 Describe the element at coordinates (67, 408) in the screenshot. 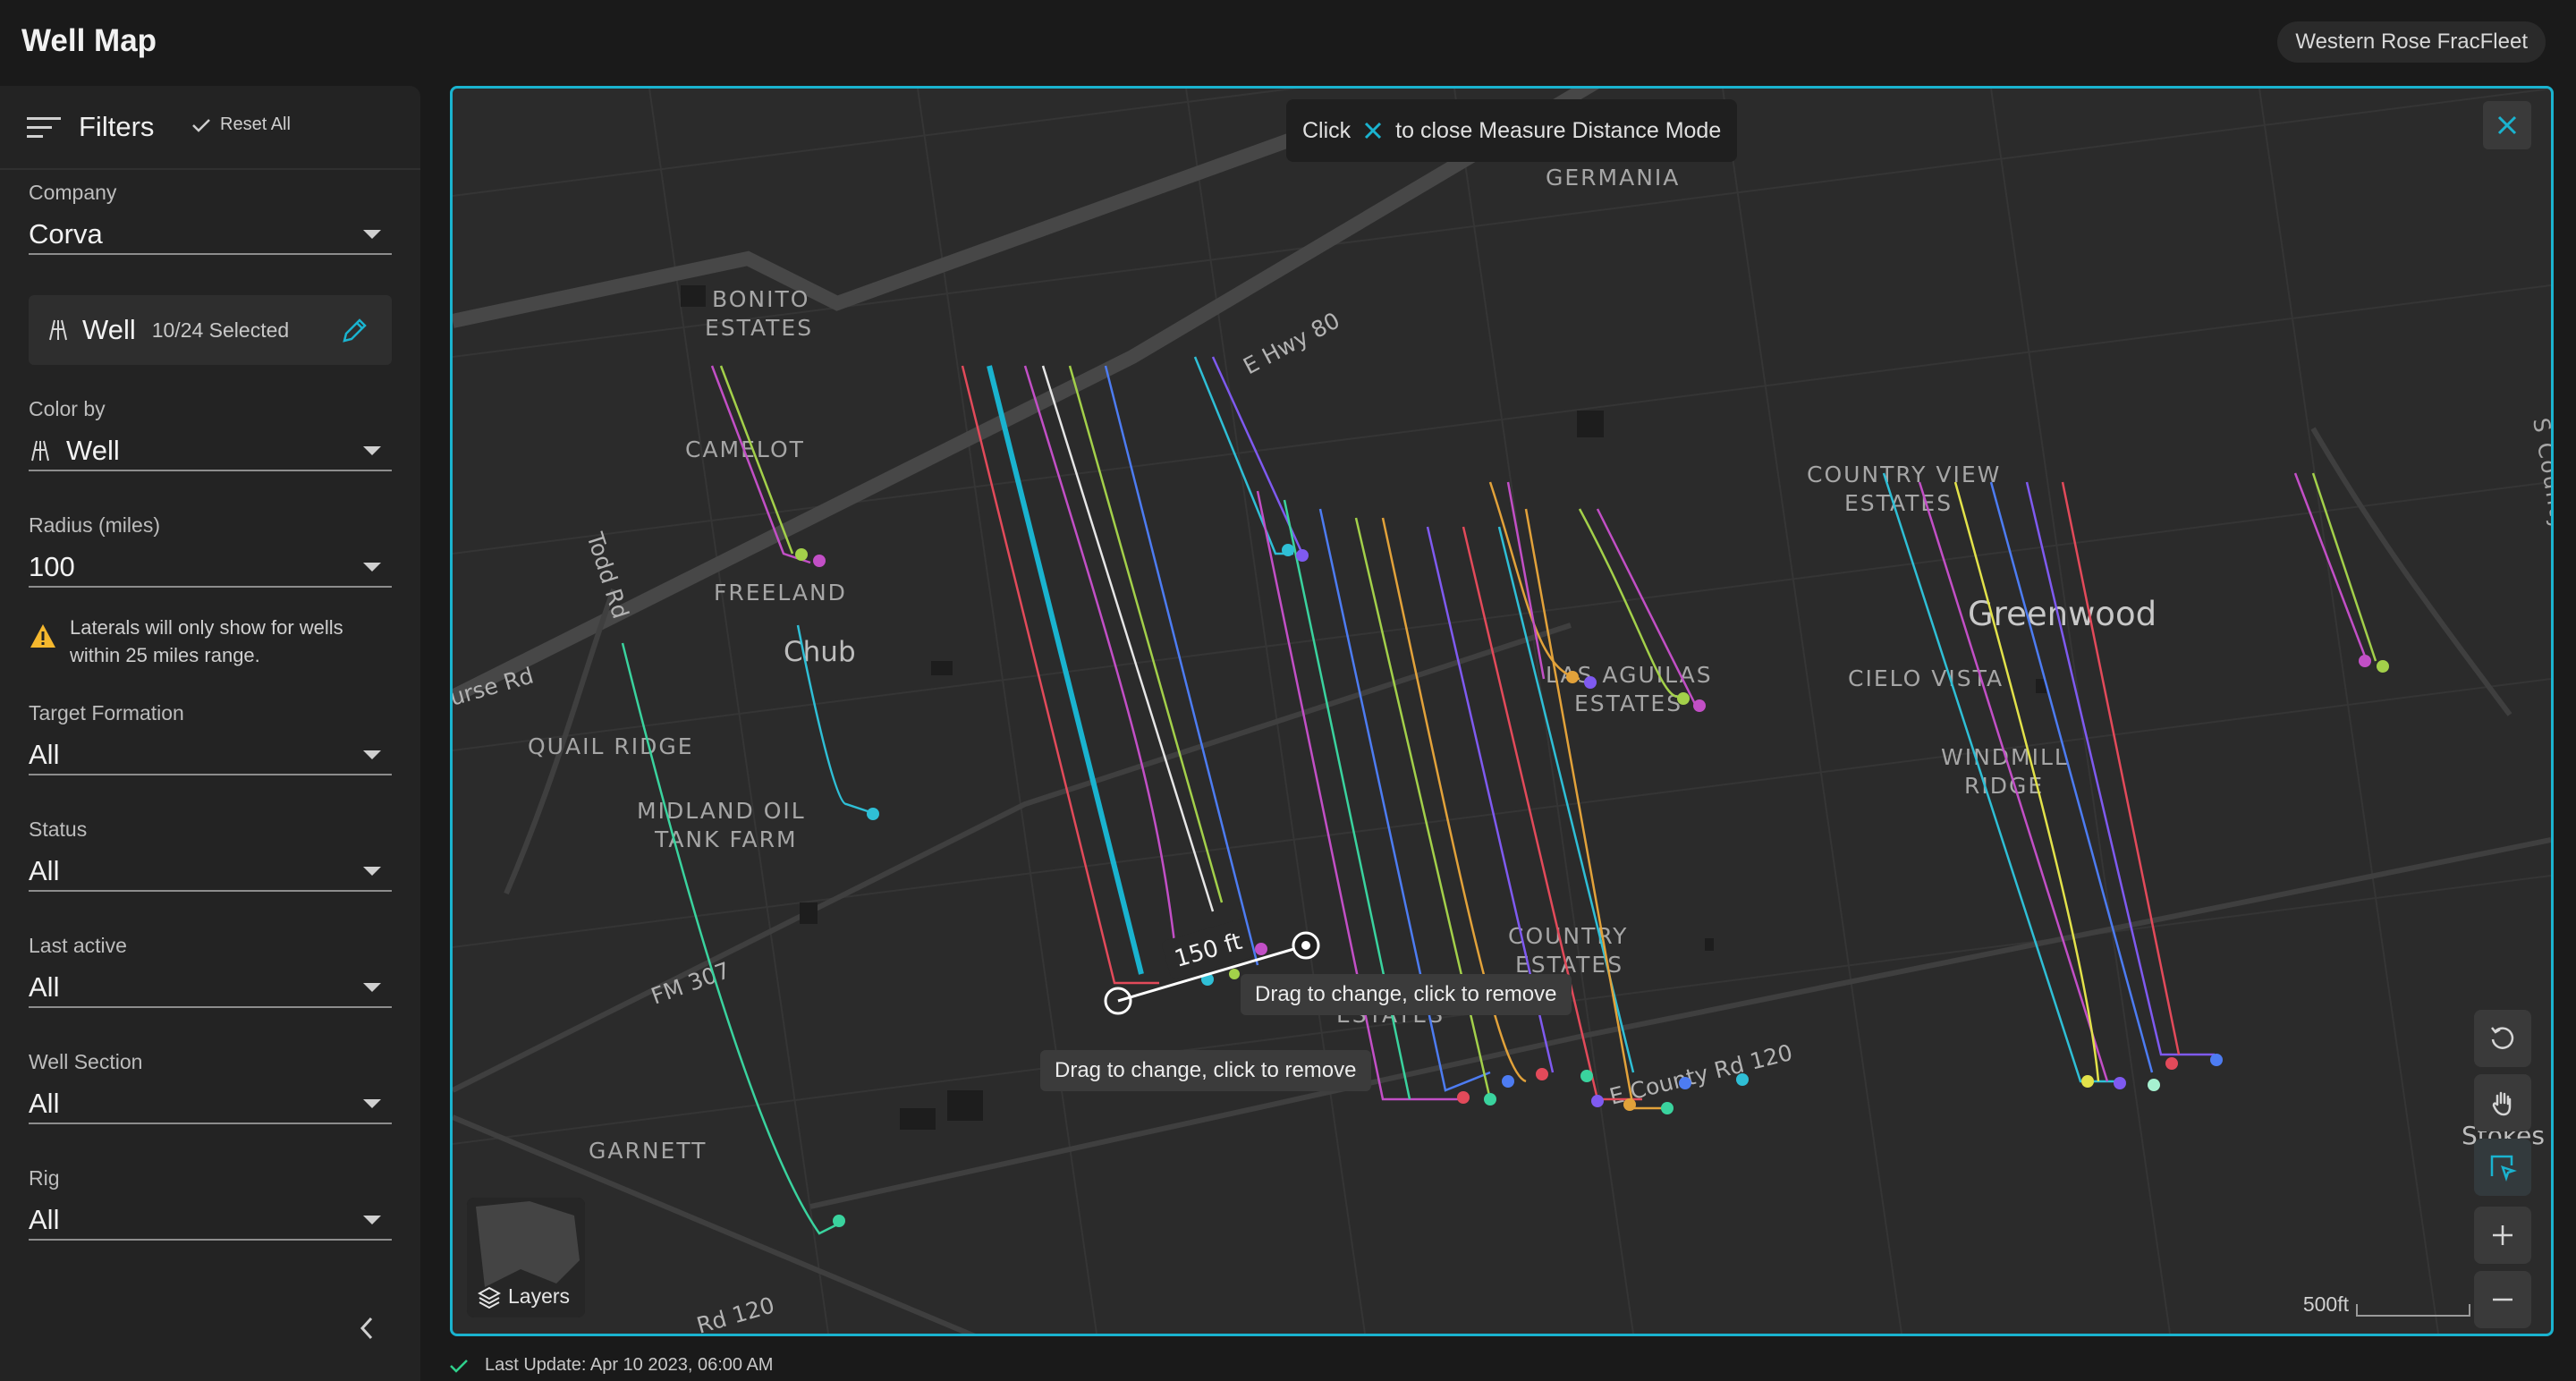

I see `color-by-label: Color by` at that location.